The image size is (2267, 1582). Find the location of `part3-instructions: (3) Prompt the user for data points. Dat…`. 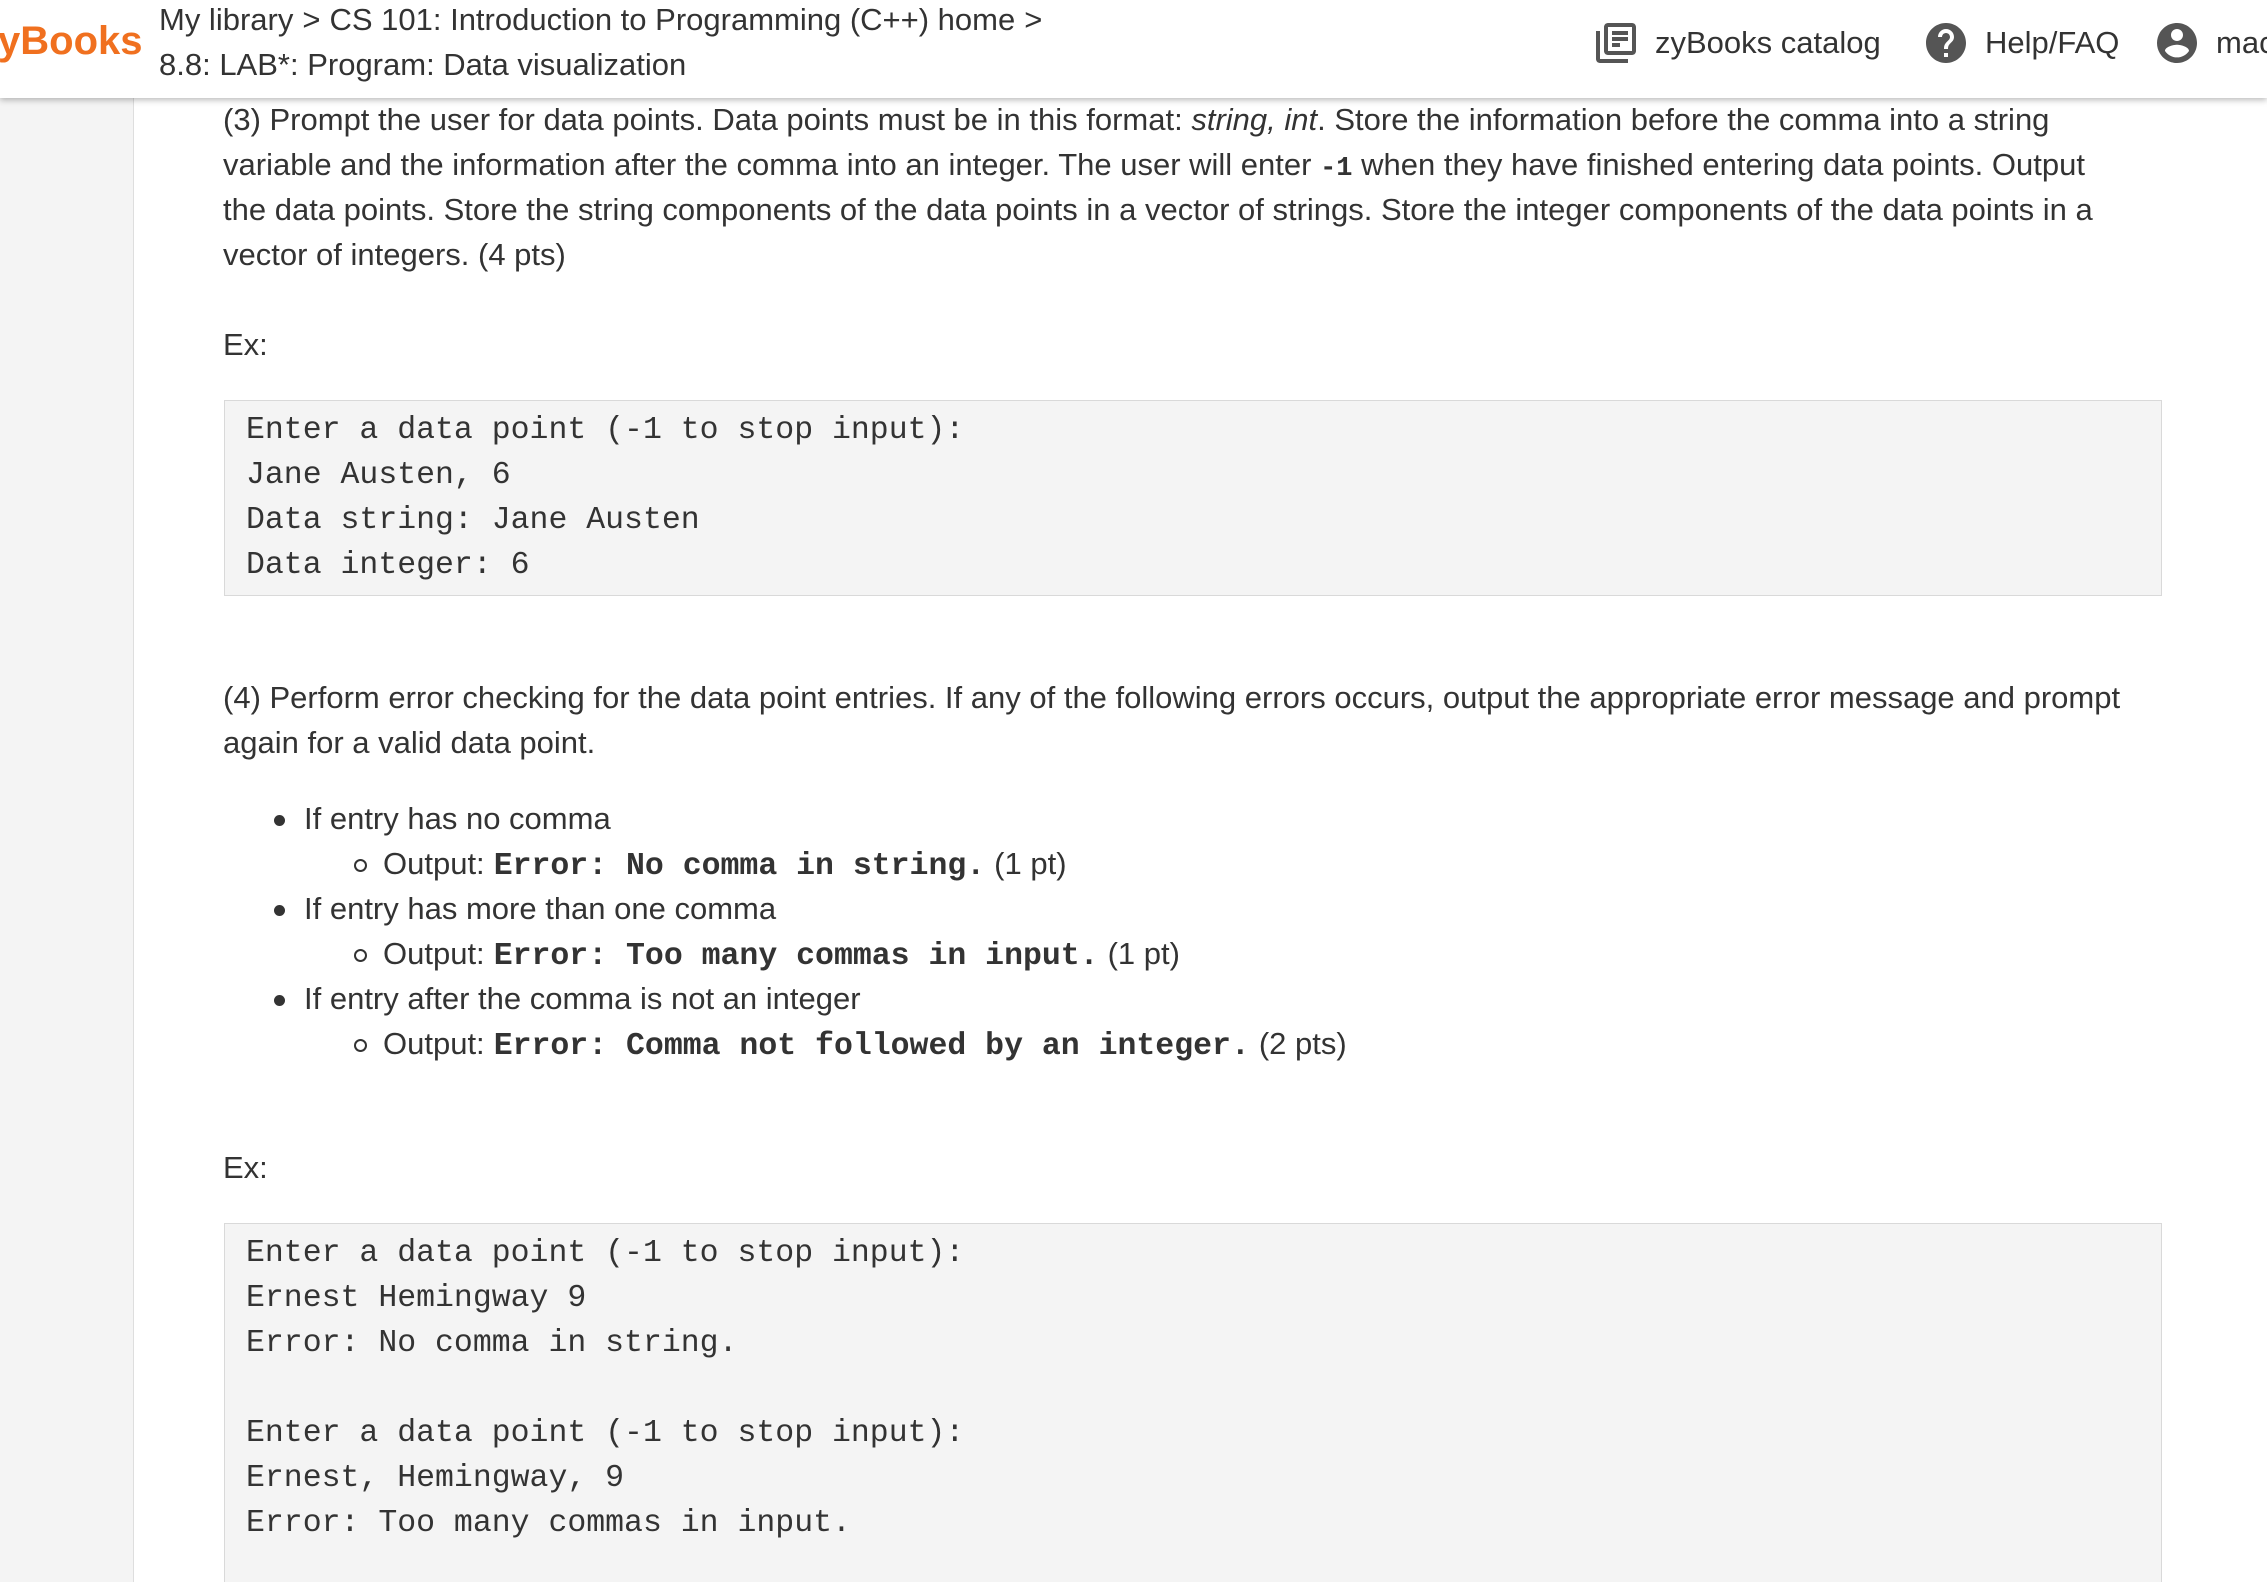

part3-instructions: (3) Prompt the user for data points. Dat… is located at coordinates (1158, 187).